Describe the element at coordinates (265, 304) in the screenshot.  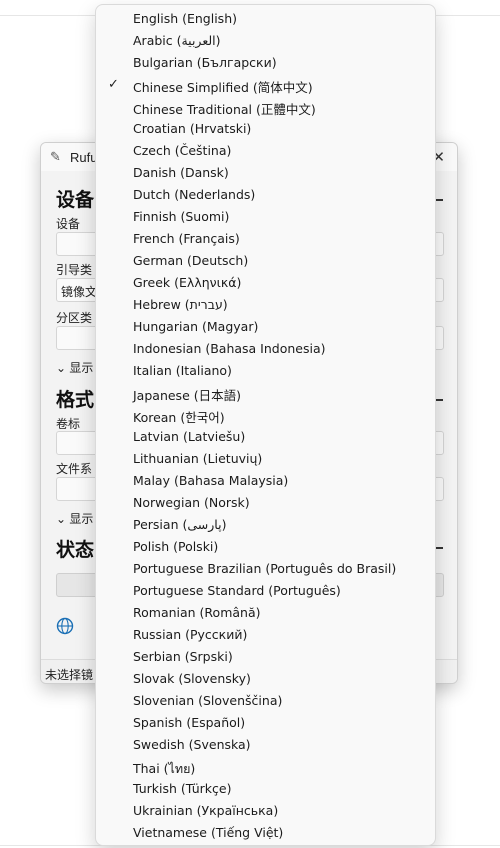
I see `language-menu-item: Hebrew (עברית)` at that location.